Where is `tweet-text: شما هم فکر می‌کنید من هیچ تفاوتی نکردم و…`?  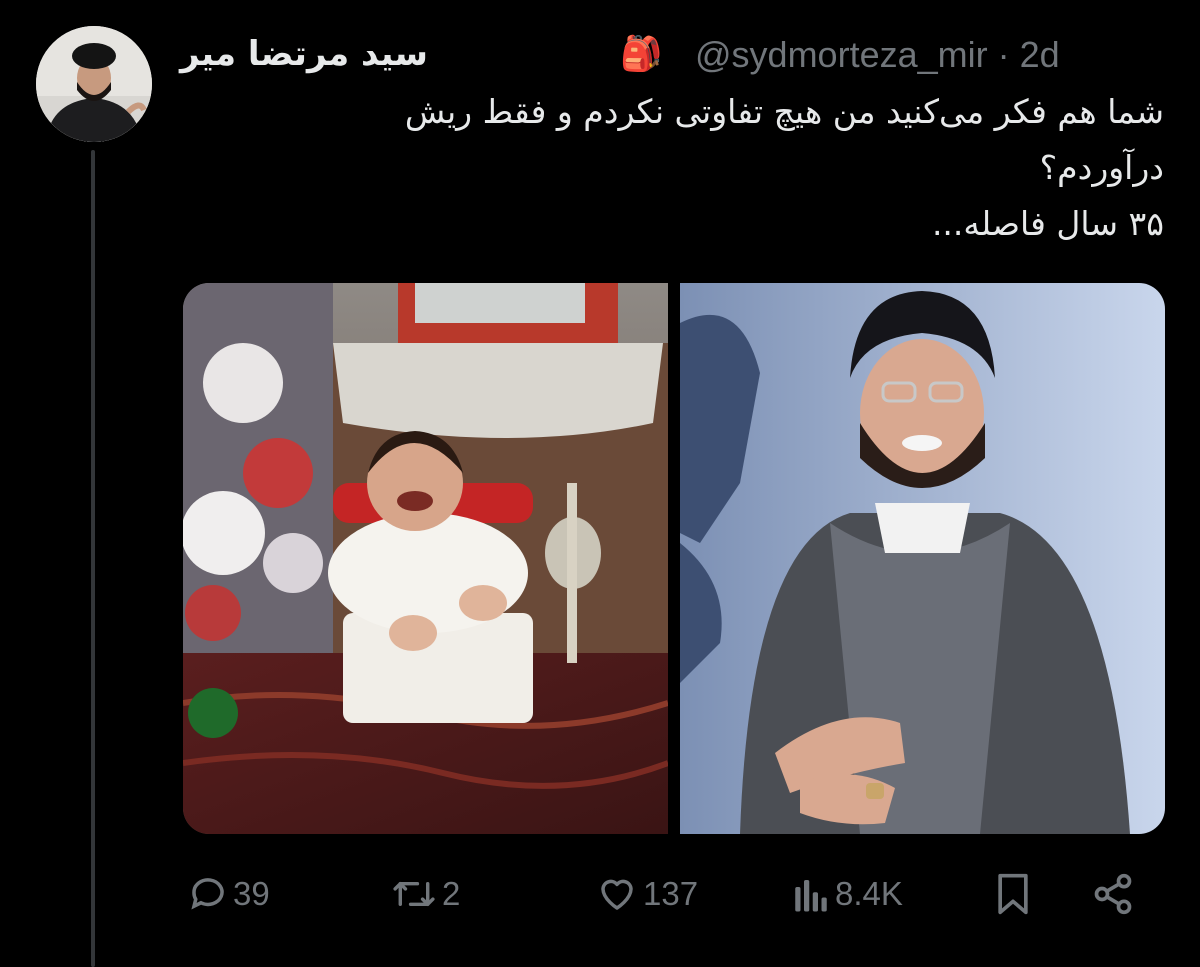 tweet-text: شما هم فکر می‌کنید من هیچ تفاوتی نکردم و… is located at coordinates (684, 168).